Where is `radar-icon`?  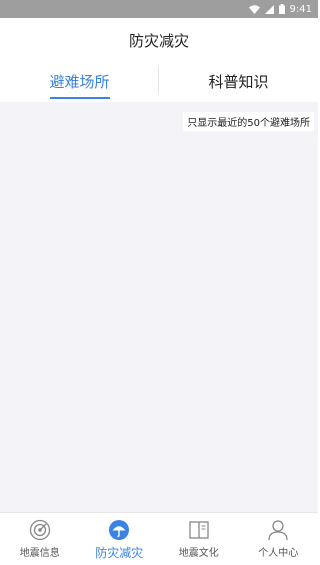
radar-icon is located at coordinates (39, 530).